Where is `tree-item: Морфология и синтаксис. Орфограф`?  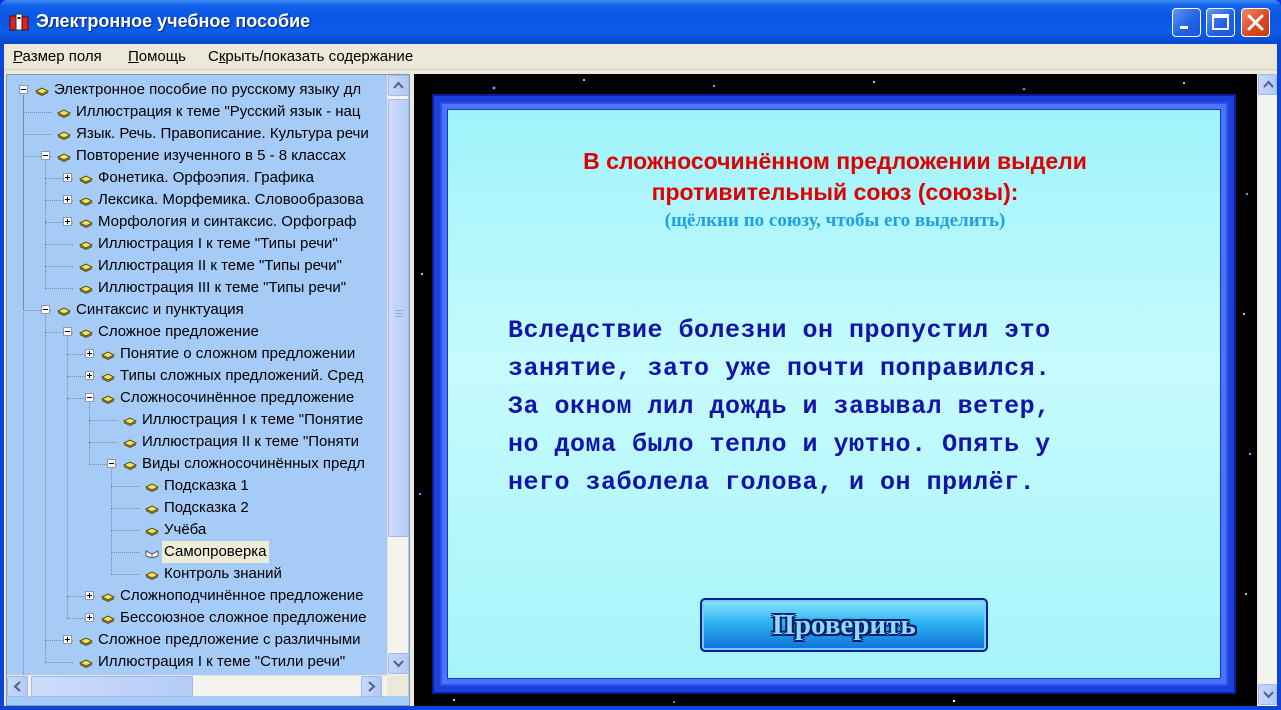 tree-item: Морфология и синтаксис. Орфограф is located at coordinates (197, 222).